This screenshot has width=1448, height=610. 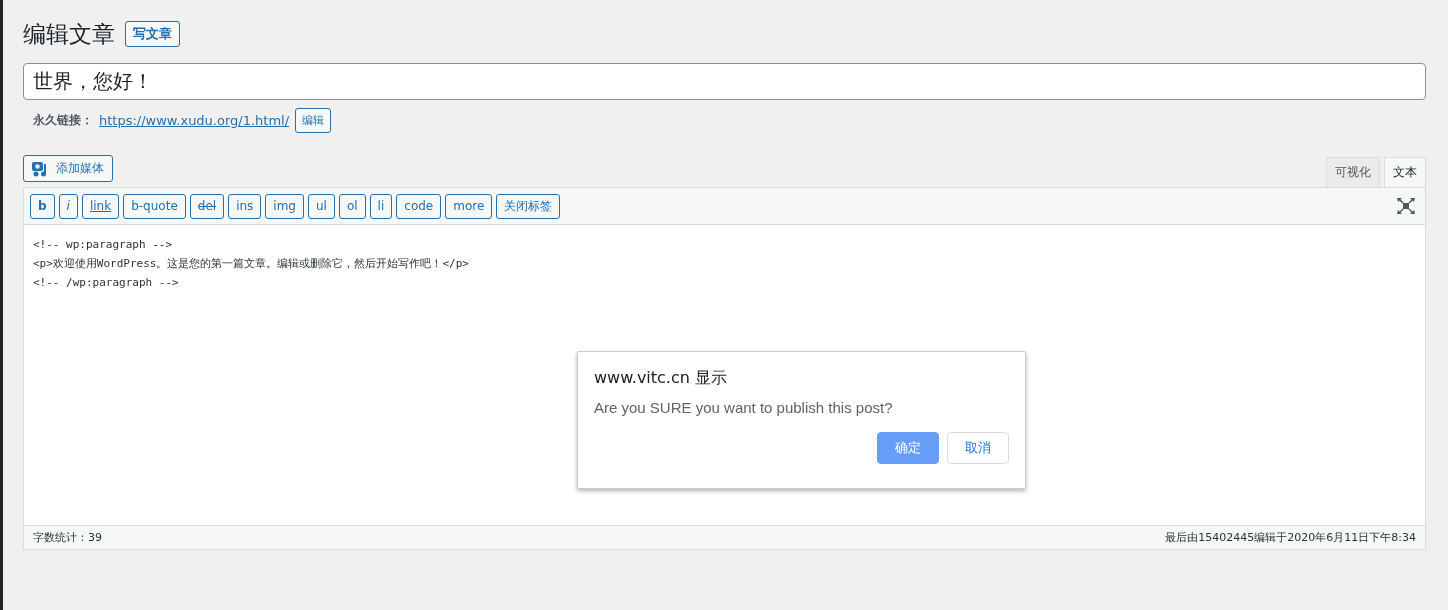 What do you see at coordinates (469, 206) in the screenshot?
I see `toolbar-button: more` at bounding box center [469, 206].